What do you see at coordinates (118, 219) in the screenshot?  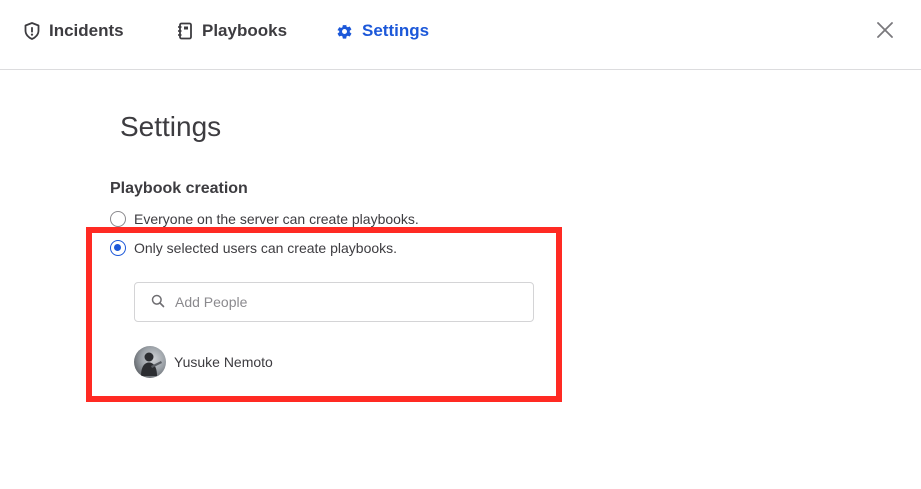 I see `everyone-radio` at bounding box center [118, 219].